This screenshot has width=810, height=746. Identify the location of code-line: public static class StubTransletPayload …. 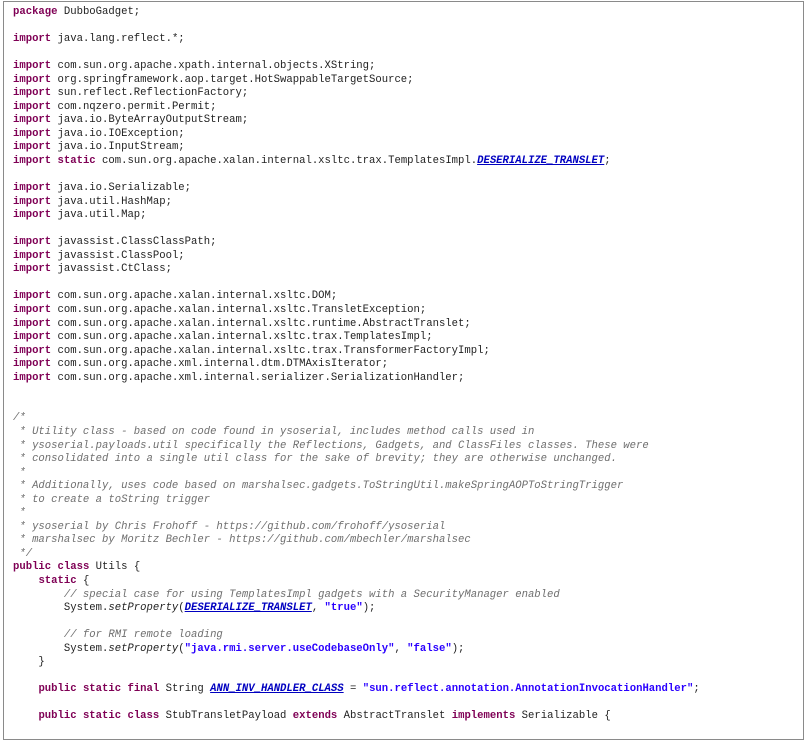
(405, 717).